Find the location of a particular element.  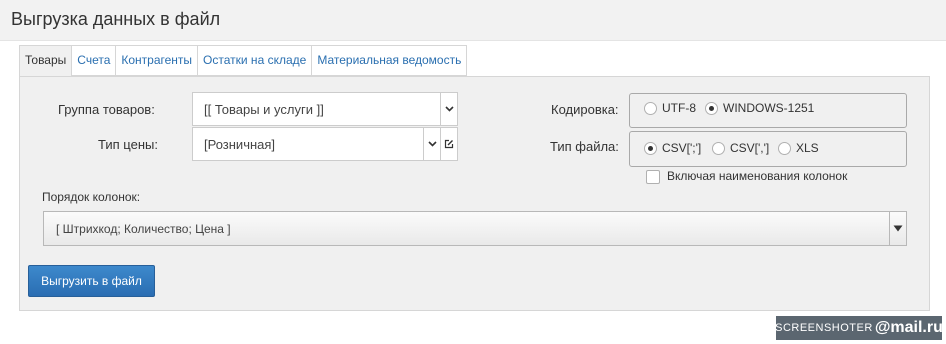

encoding-utf8-label: UTF-8 is located at coordinates (679, 108).